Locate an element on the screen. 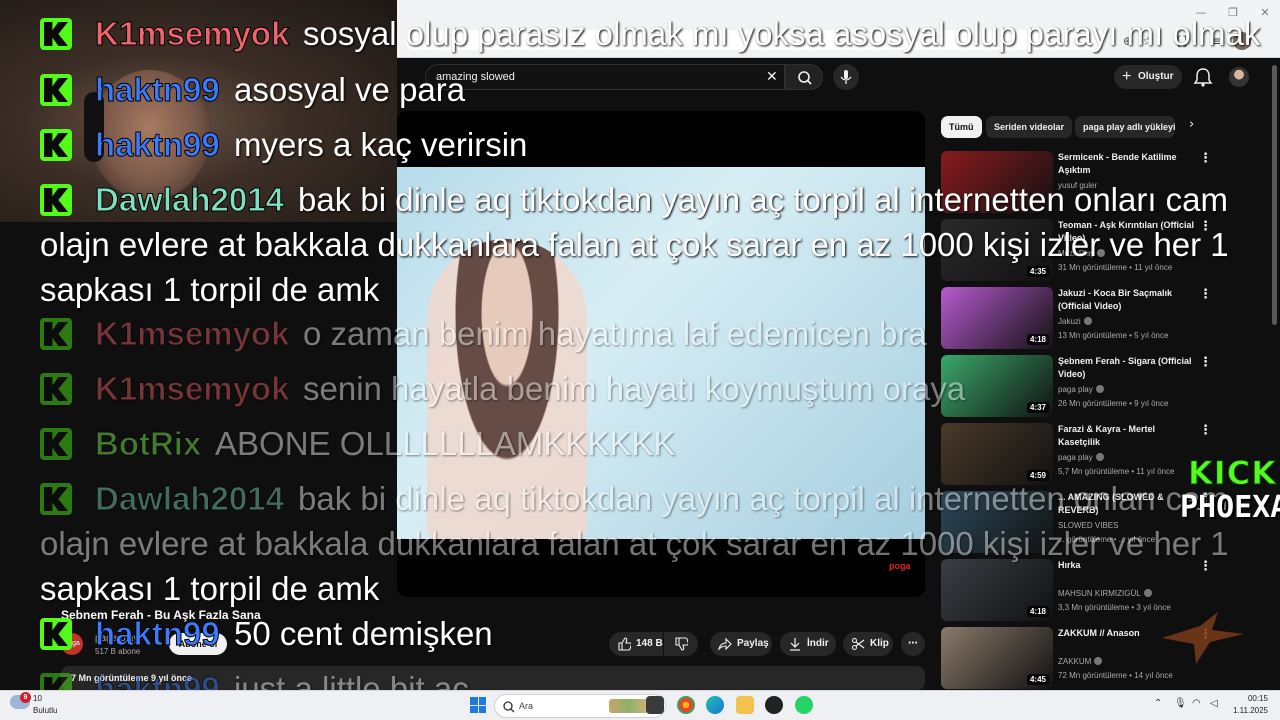 This screenshot has height=720, width=1280. clip-label: Klip is located at coordinates (879, 643).